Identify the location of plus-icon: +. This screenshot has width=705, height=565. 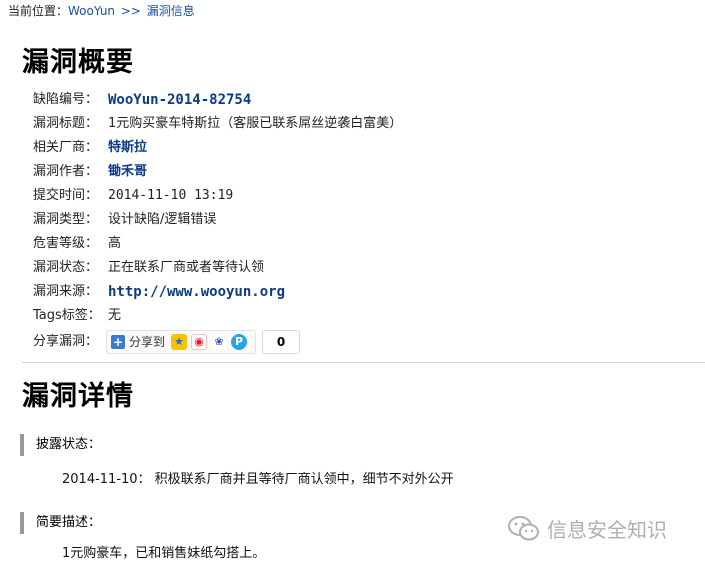
(118, 342).